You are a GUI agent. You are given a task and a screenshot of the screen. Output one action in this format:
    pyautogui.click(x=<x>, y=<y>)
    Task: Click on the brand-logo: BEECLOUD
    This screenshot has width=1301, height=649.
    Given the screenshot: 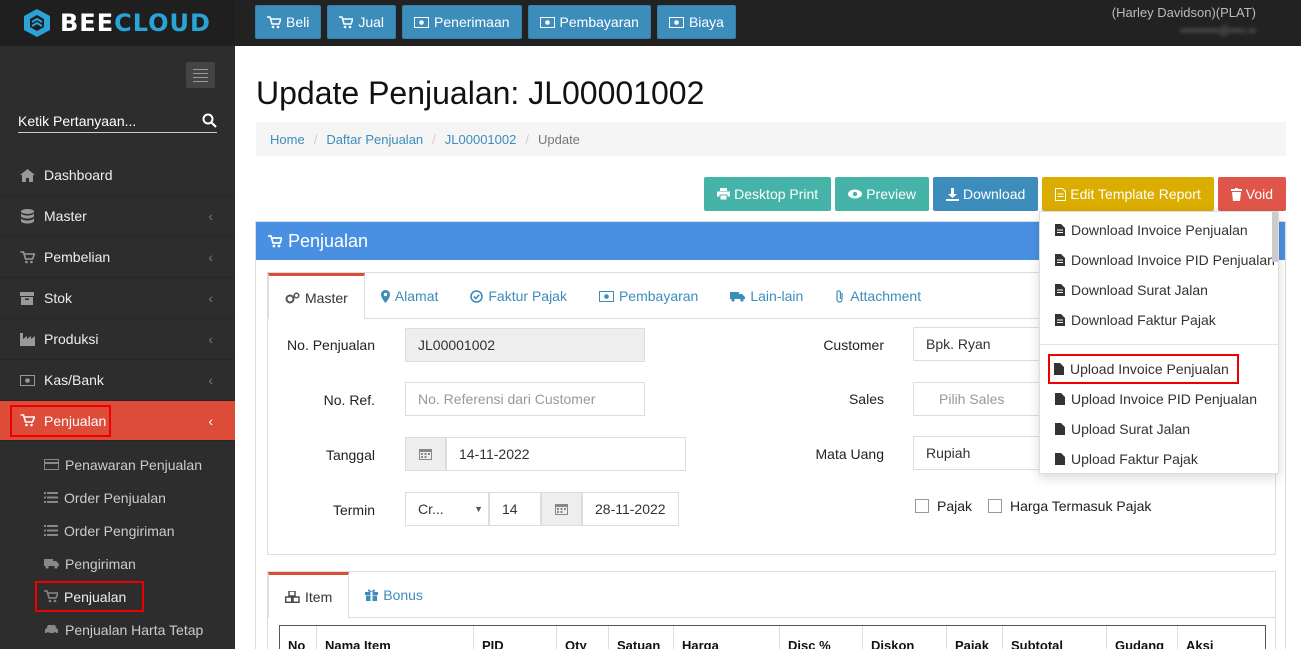 What is the action you would take?
    pyautogui.click(x=117, y=23)
    